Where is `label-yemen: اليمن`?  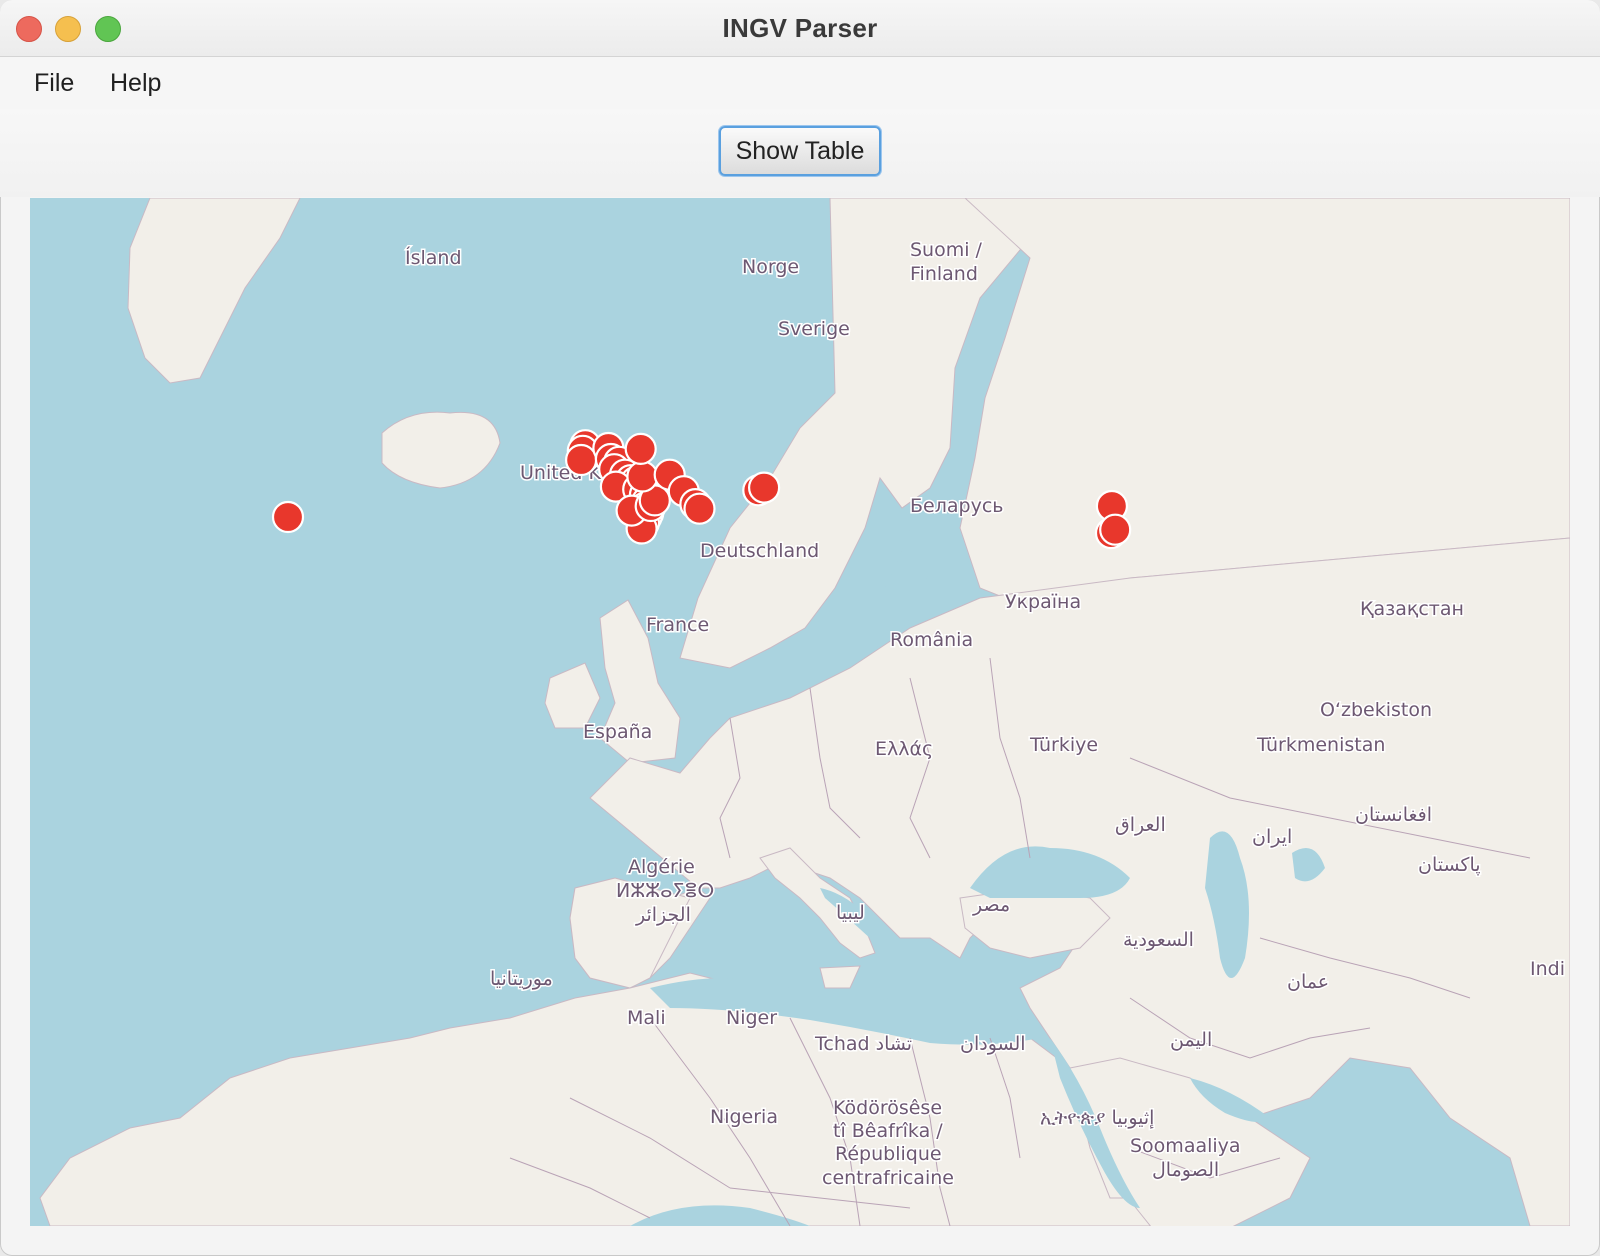 label-yemen: اليمن is located at coordinates (1191, 1040).